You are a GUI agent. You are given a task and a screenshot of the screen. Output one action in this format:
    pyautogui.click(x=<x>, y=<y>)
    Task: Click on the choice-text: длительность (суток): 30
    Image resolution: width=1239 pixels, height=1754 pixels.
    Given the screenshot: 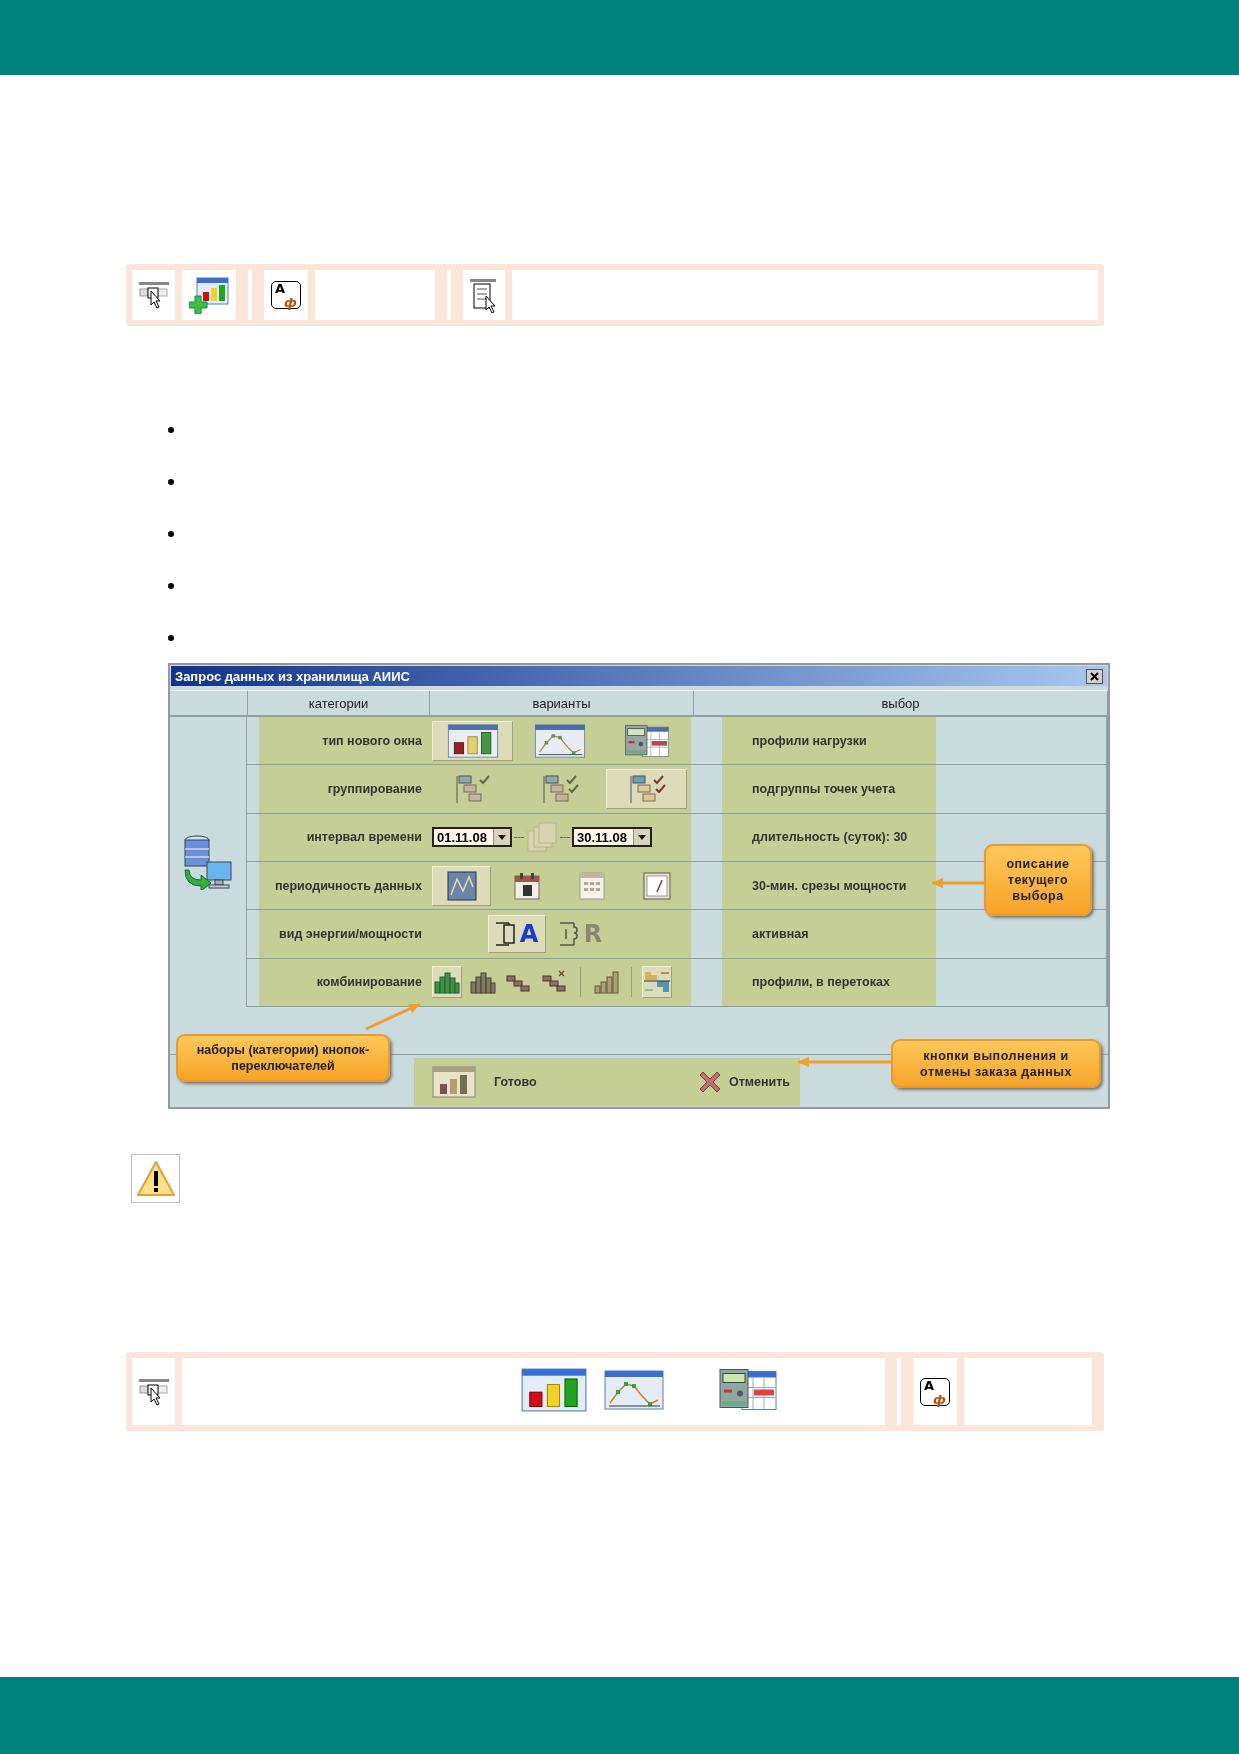 What is the action you would take?
    pyautogui.click(x=830, y=837)
    